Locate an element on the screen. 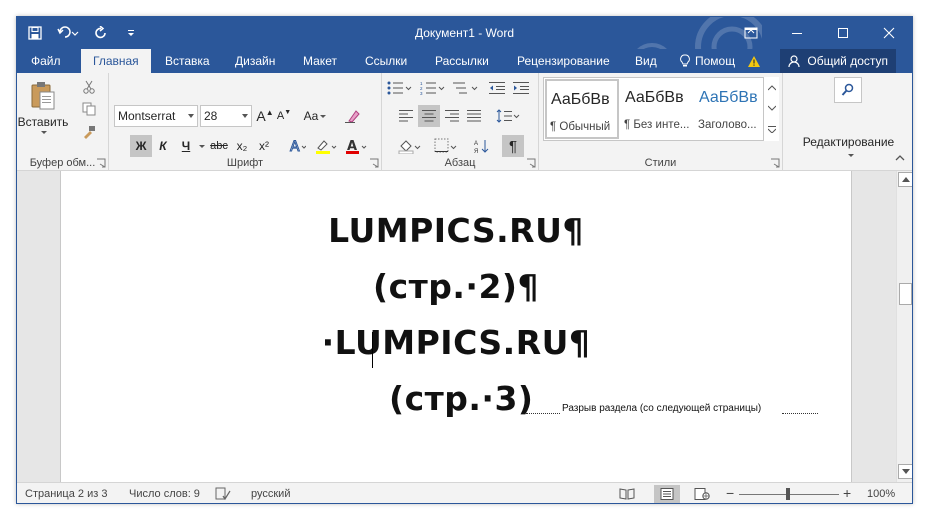 The height and width of the screenshot is (520, 929). zoom-slider-thumb is located at coordinates (788, 494).